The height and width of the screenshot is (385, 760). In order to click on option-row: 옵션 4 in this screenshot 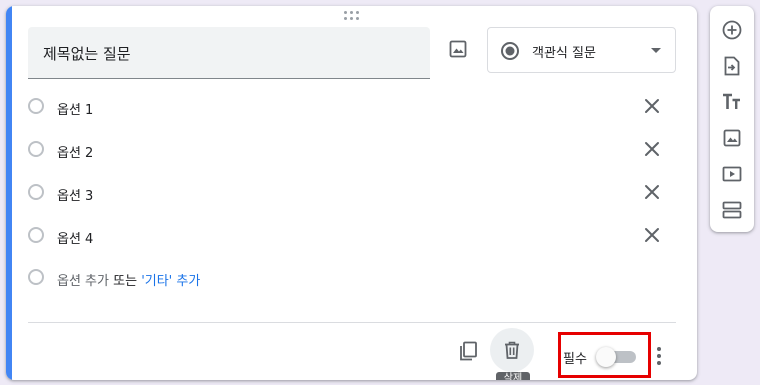, I will do `click(348, 235)`.